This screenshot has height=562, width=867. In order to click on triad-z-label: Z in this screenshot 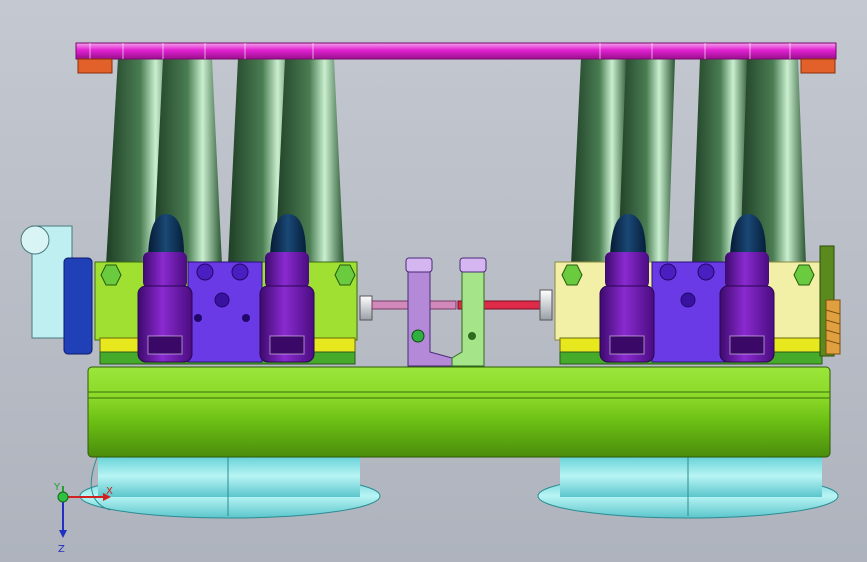, I will do `click(61, 549)`.